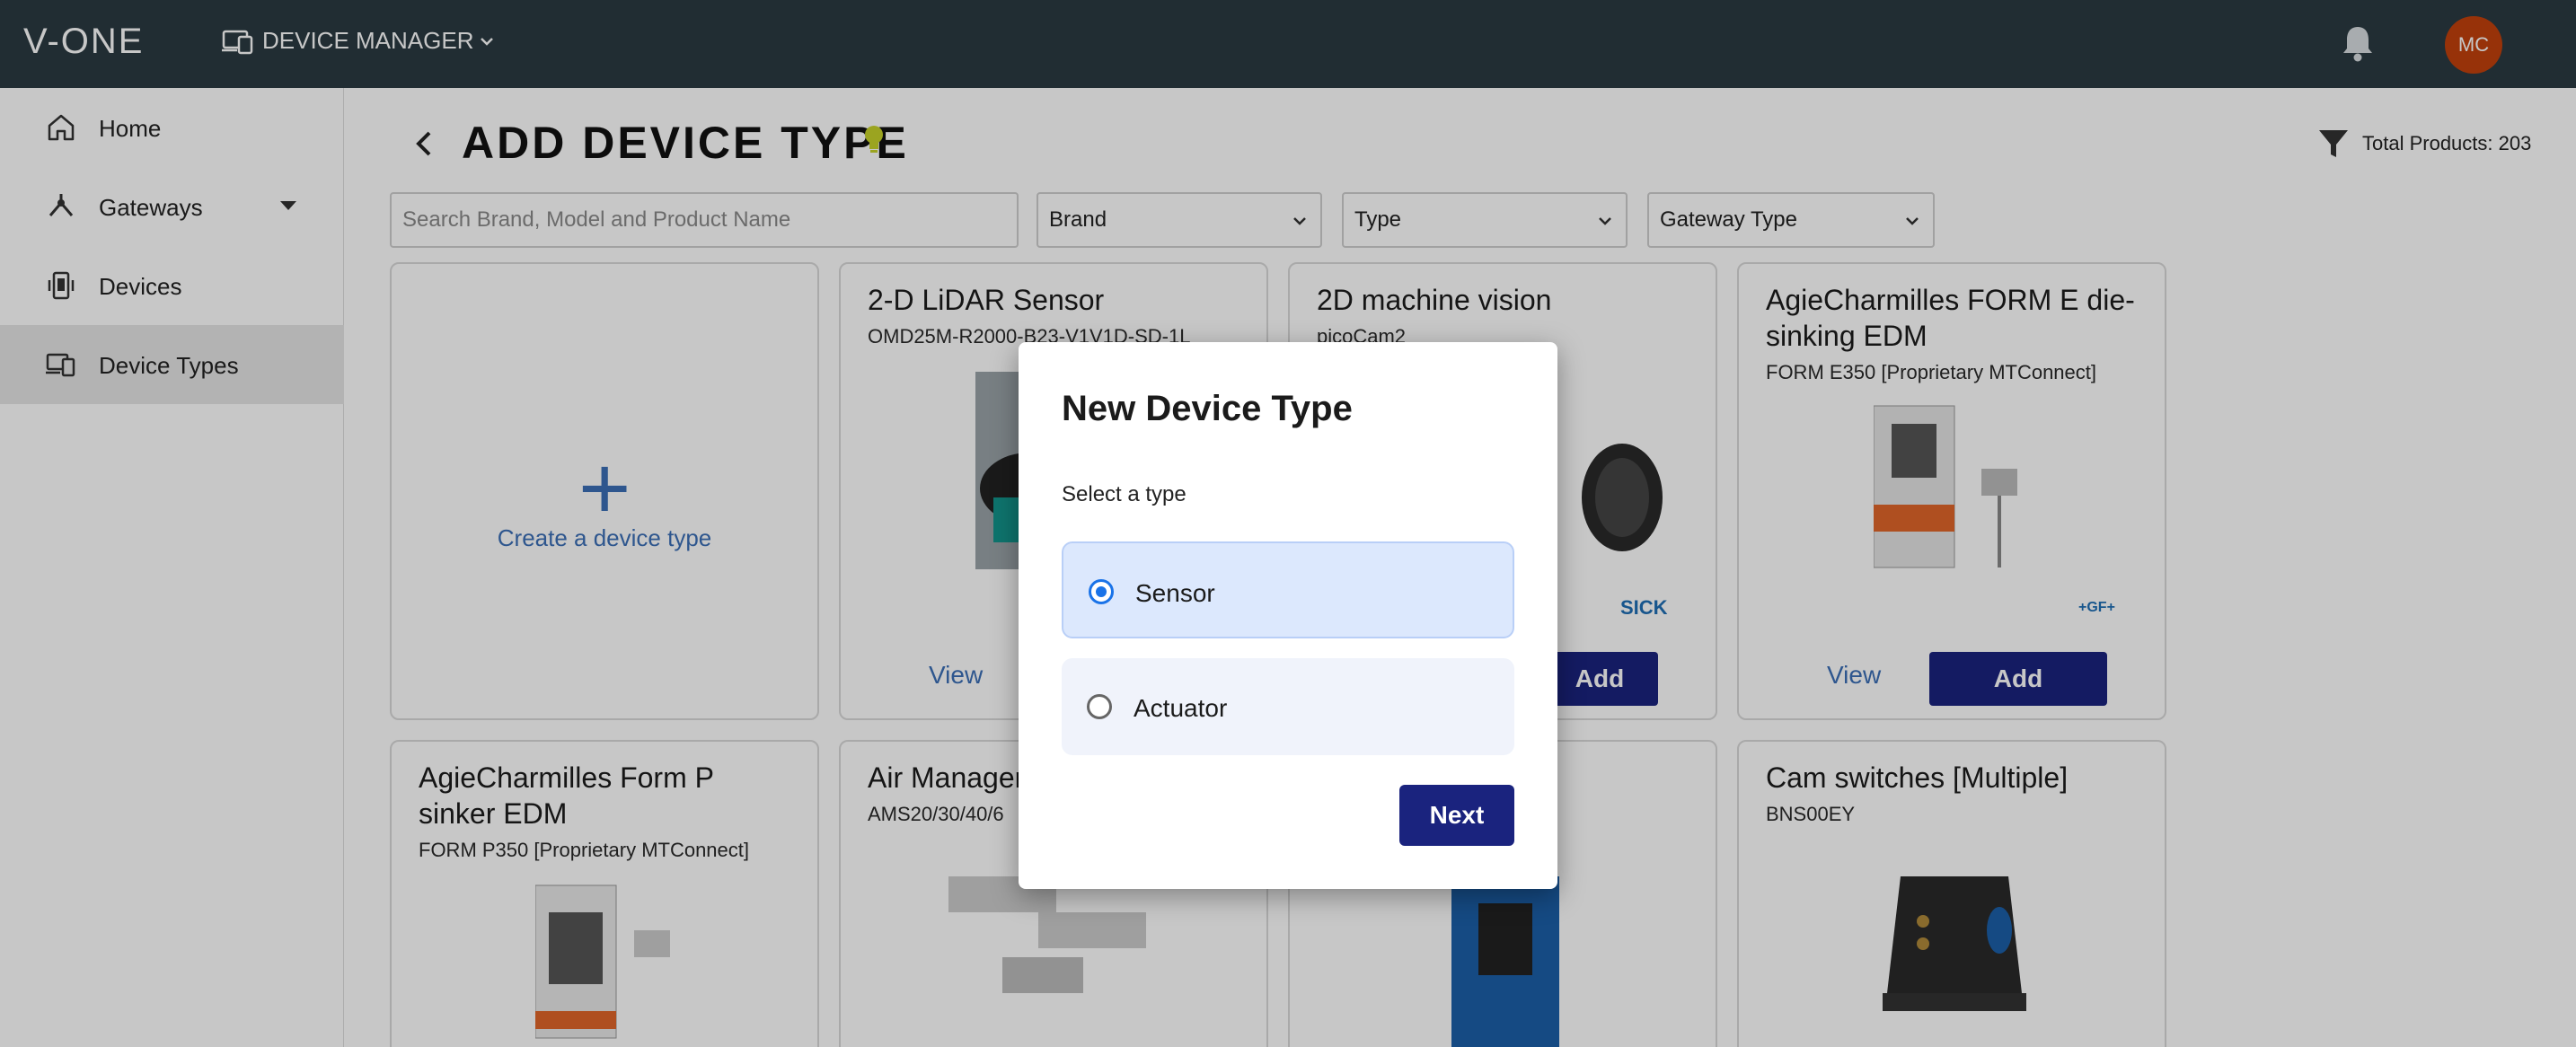 The height and width of the screenshot is (1047, 2576). What do you see at coordinates (1099, 707) in the screenshot?
I see `radio-button` at bounding box center [1099, 707].